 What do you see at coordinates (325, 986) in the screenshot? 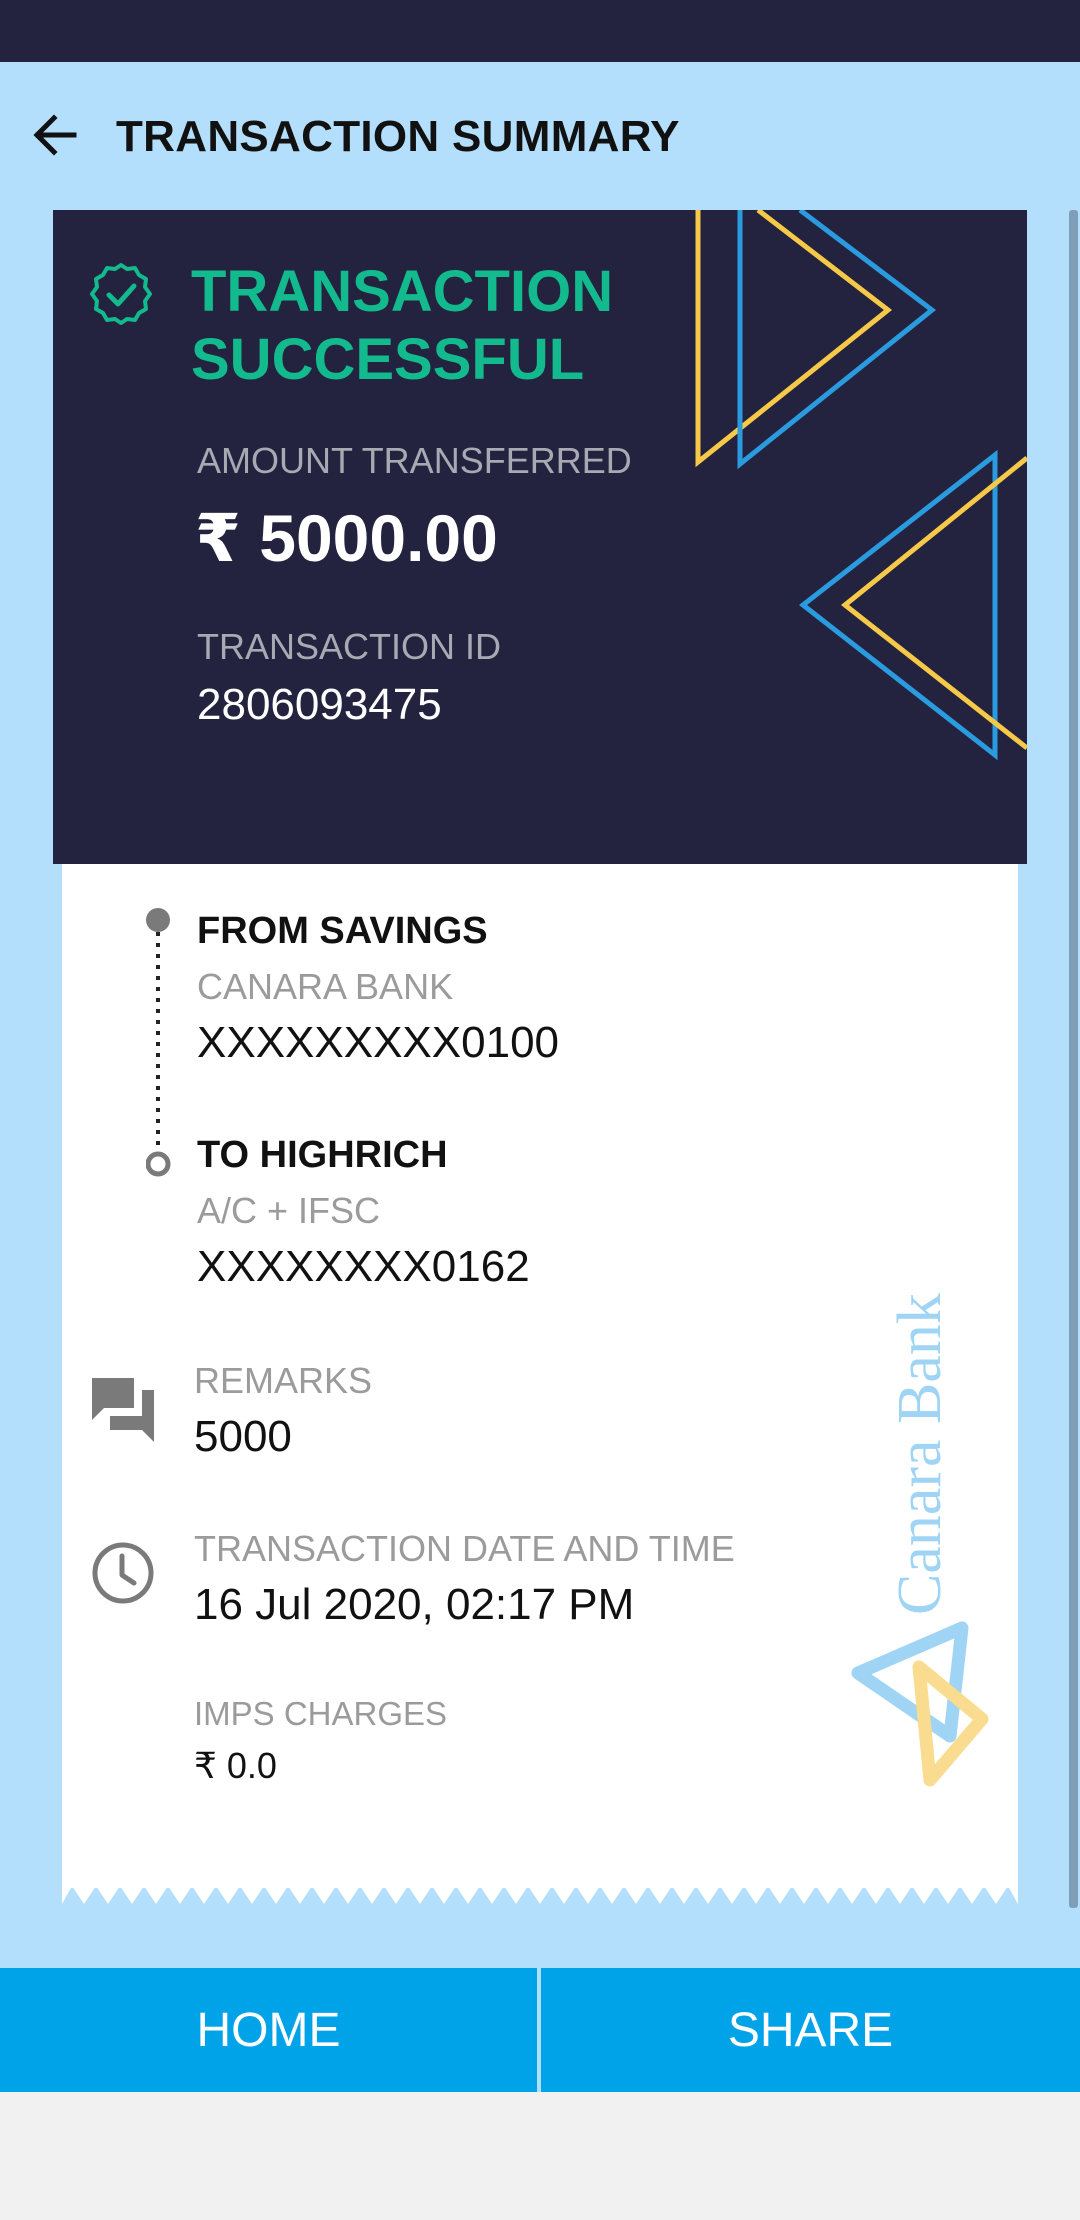
I see `from-bank-name: CANARA BANK` at bounding box center [325, 986].